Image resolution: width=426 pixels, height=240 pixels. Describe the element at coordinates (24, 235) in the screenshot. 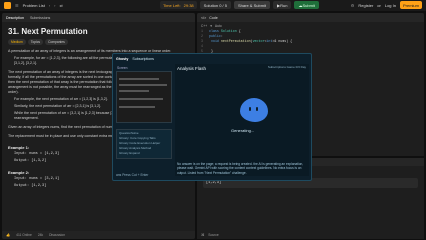

I see `online-count: 411 Online` at that location.